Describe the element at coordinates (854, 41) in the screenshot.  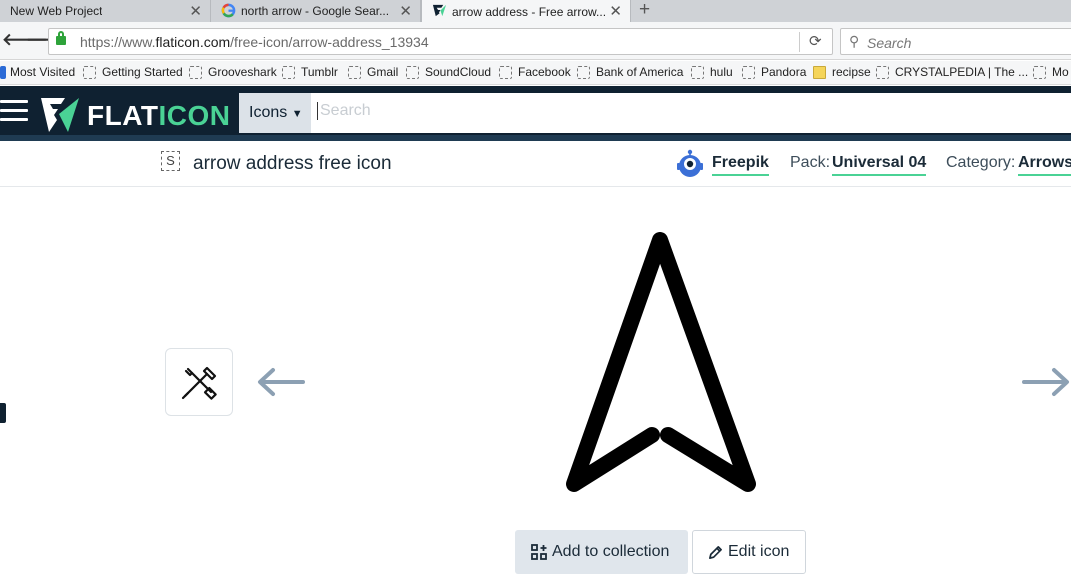
I see `search-icon: ⚲` at that location.